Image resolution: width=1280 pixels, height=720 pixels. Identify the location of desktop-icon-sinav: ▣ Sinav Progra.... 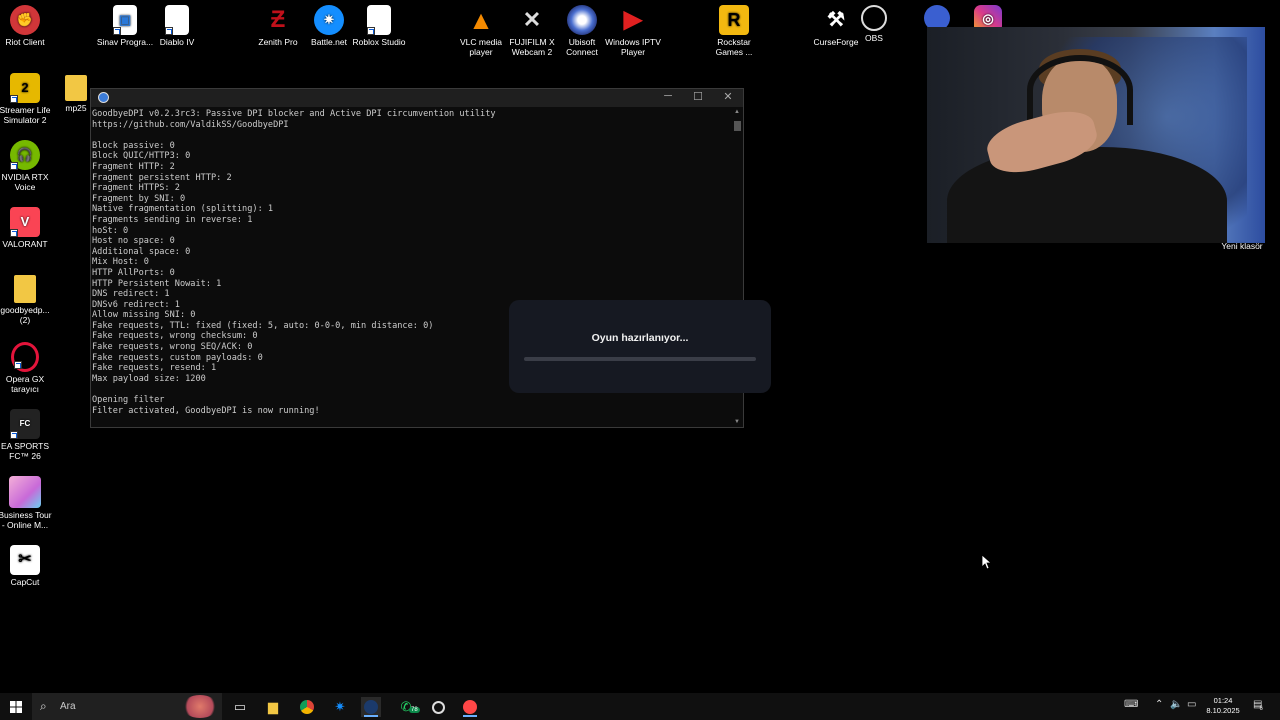
(125, 26).